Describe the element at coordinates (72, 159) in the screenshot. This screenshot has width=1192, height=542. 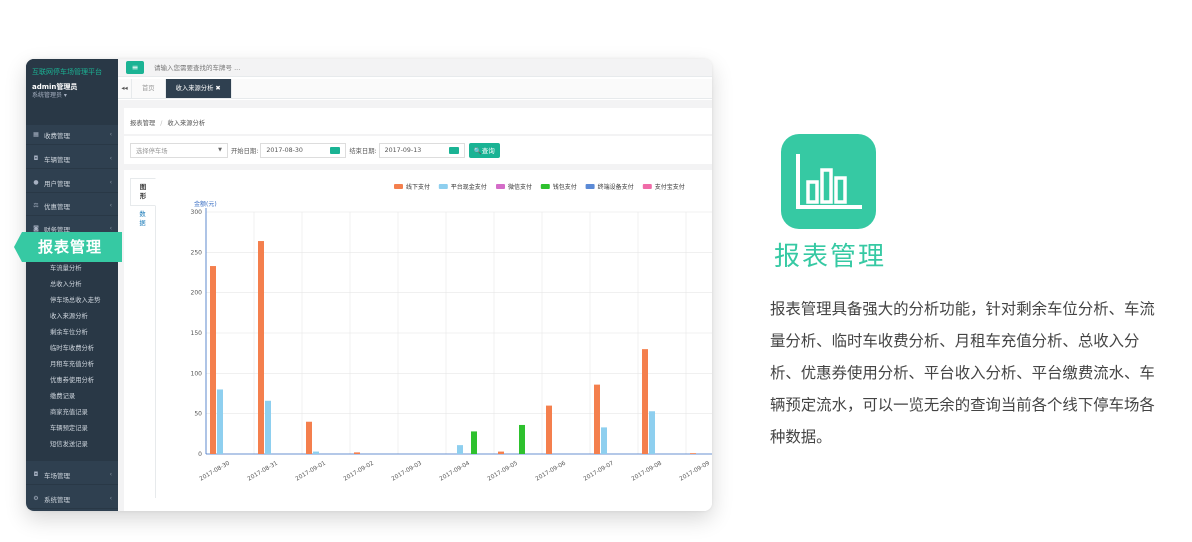
I see `sidebar-item-vehicle: ◘ 车辆管理 ‹` at that location.